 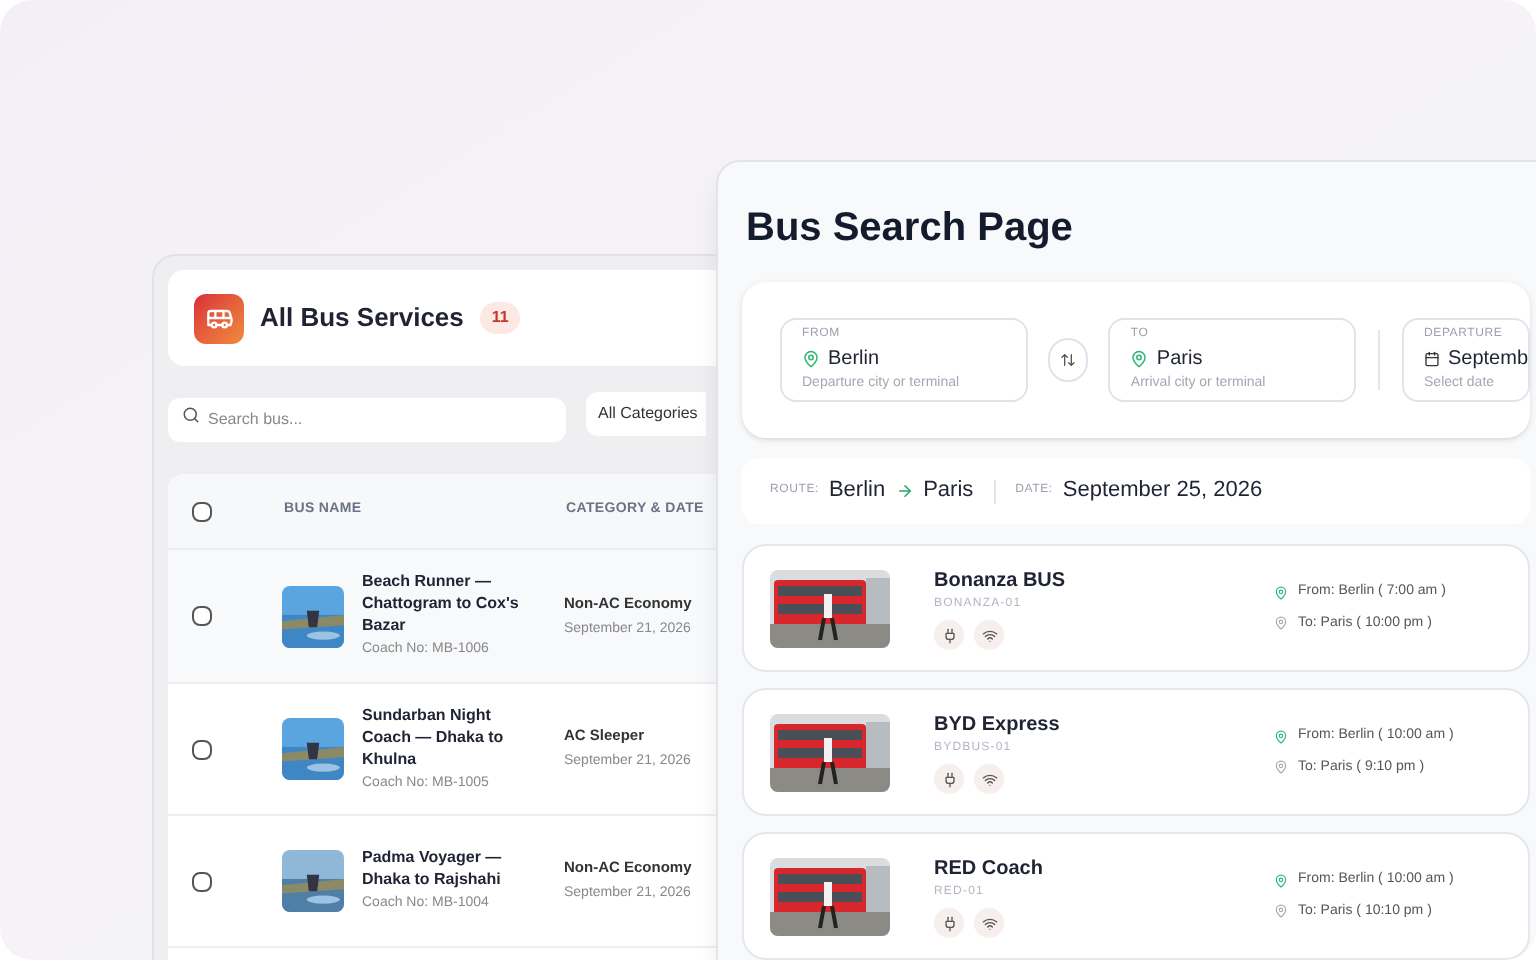 I want to click on count-badge: 11, so click(x=500, y=318).